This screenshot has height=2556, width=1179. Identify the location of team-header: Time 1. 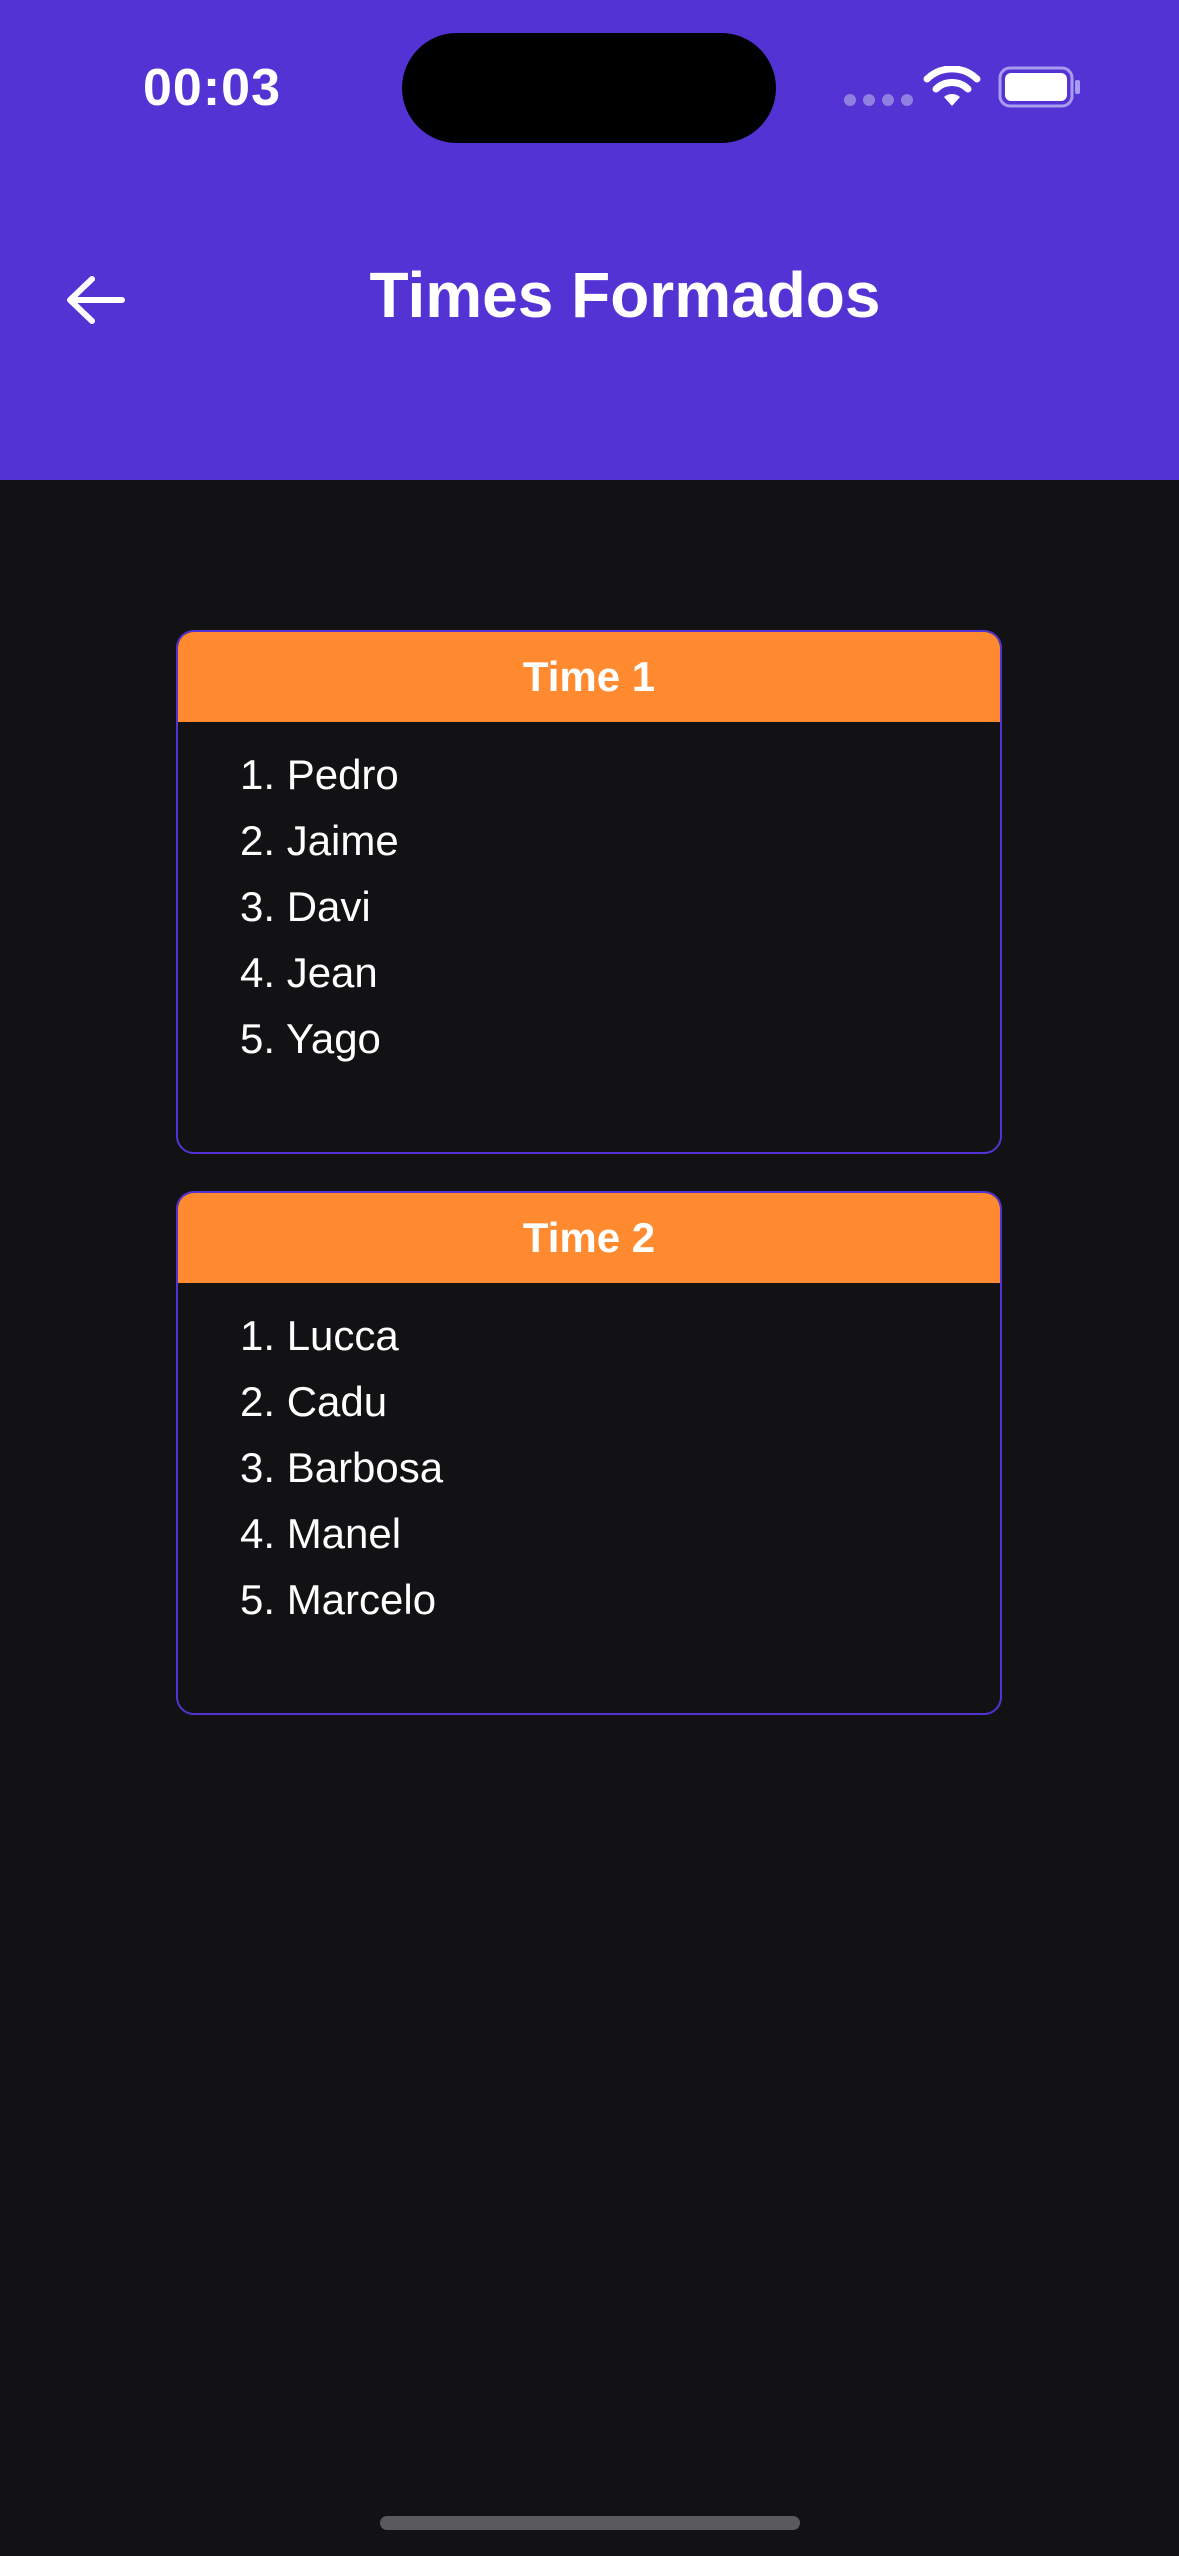
(589, 677).